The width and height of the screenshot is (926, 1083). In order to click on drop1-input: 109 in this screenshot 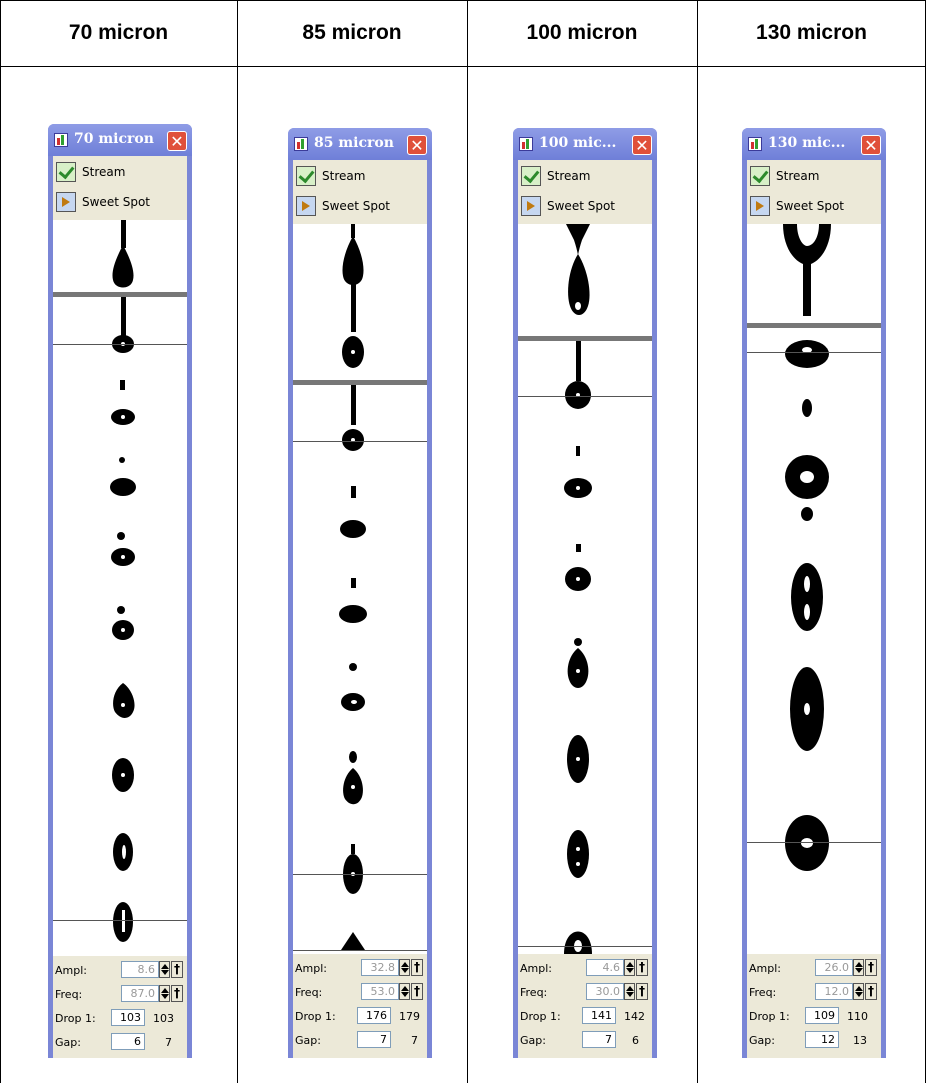, I will do `click(822, 1015)`.